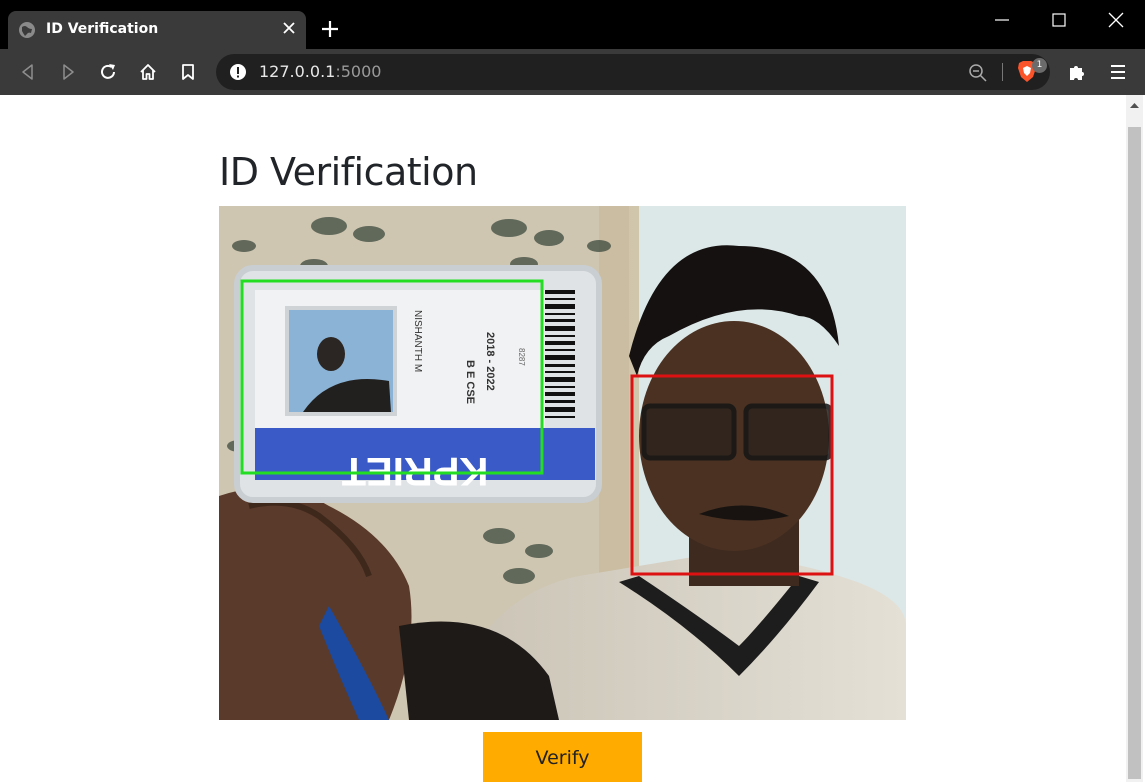  I want to click on url-host: 127.0.0.1, so click(297, 71).